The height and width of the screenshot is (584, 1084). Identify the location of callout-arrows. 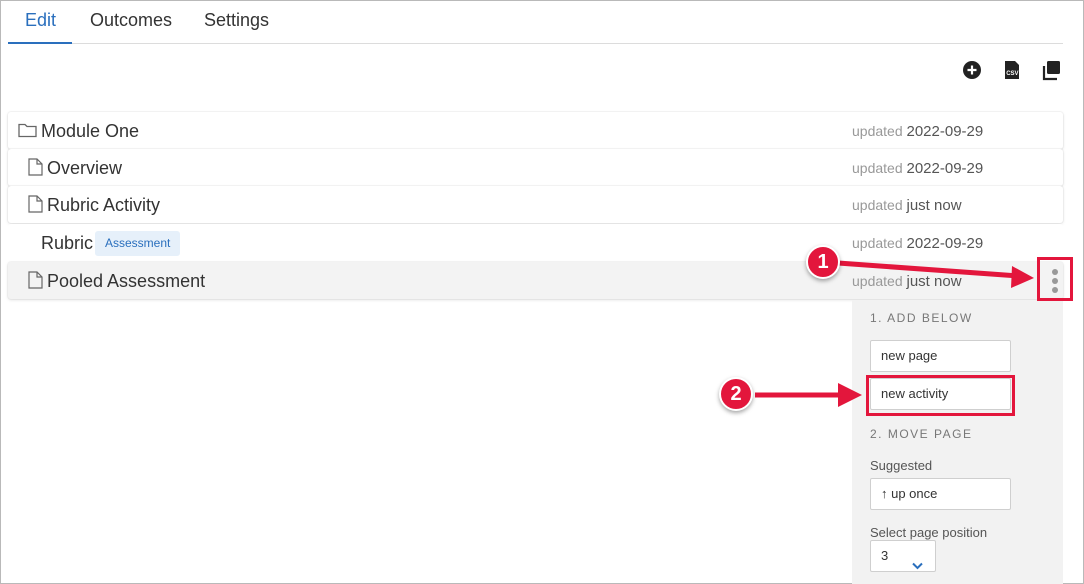
(894, 333).